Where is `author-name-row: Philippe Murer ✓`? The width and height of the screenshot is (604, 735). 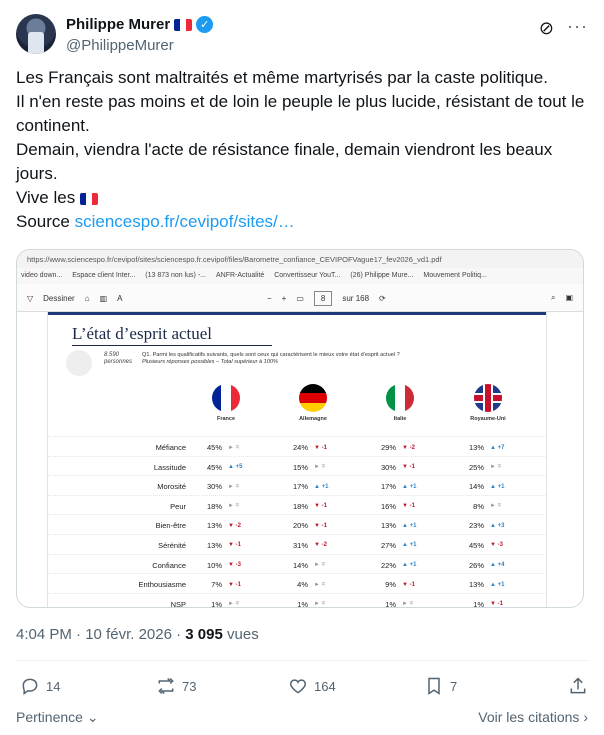
author-name-row: Philippe Murer ✓ is located at coordinates (140, 24).